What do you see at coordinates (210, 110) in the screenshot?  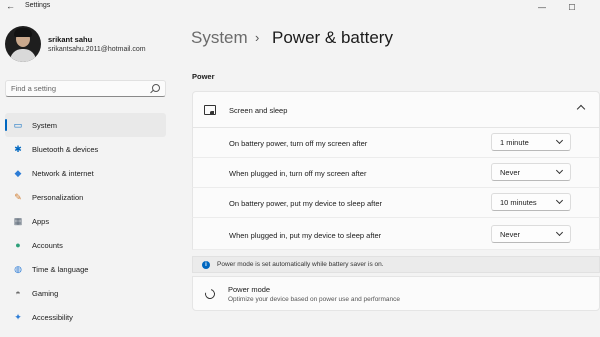 I see `monitor-icon` at bounding box center [210, 110].